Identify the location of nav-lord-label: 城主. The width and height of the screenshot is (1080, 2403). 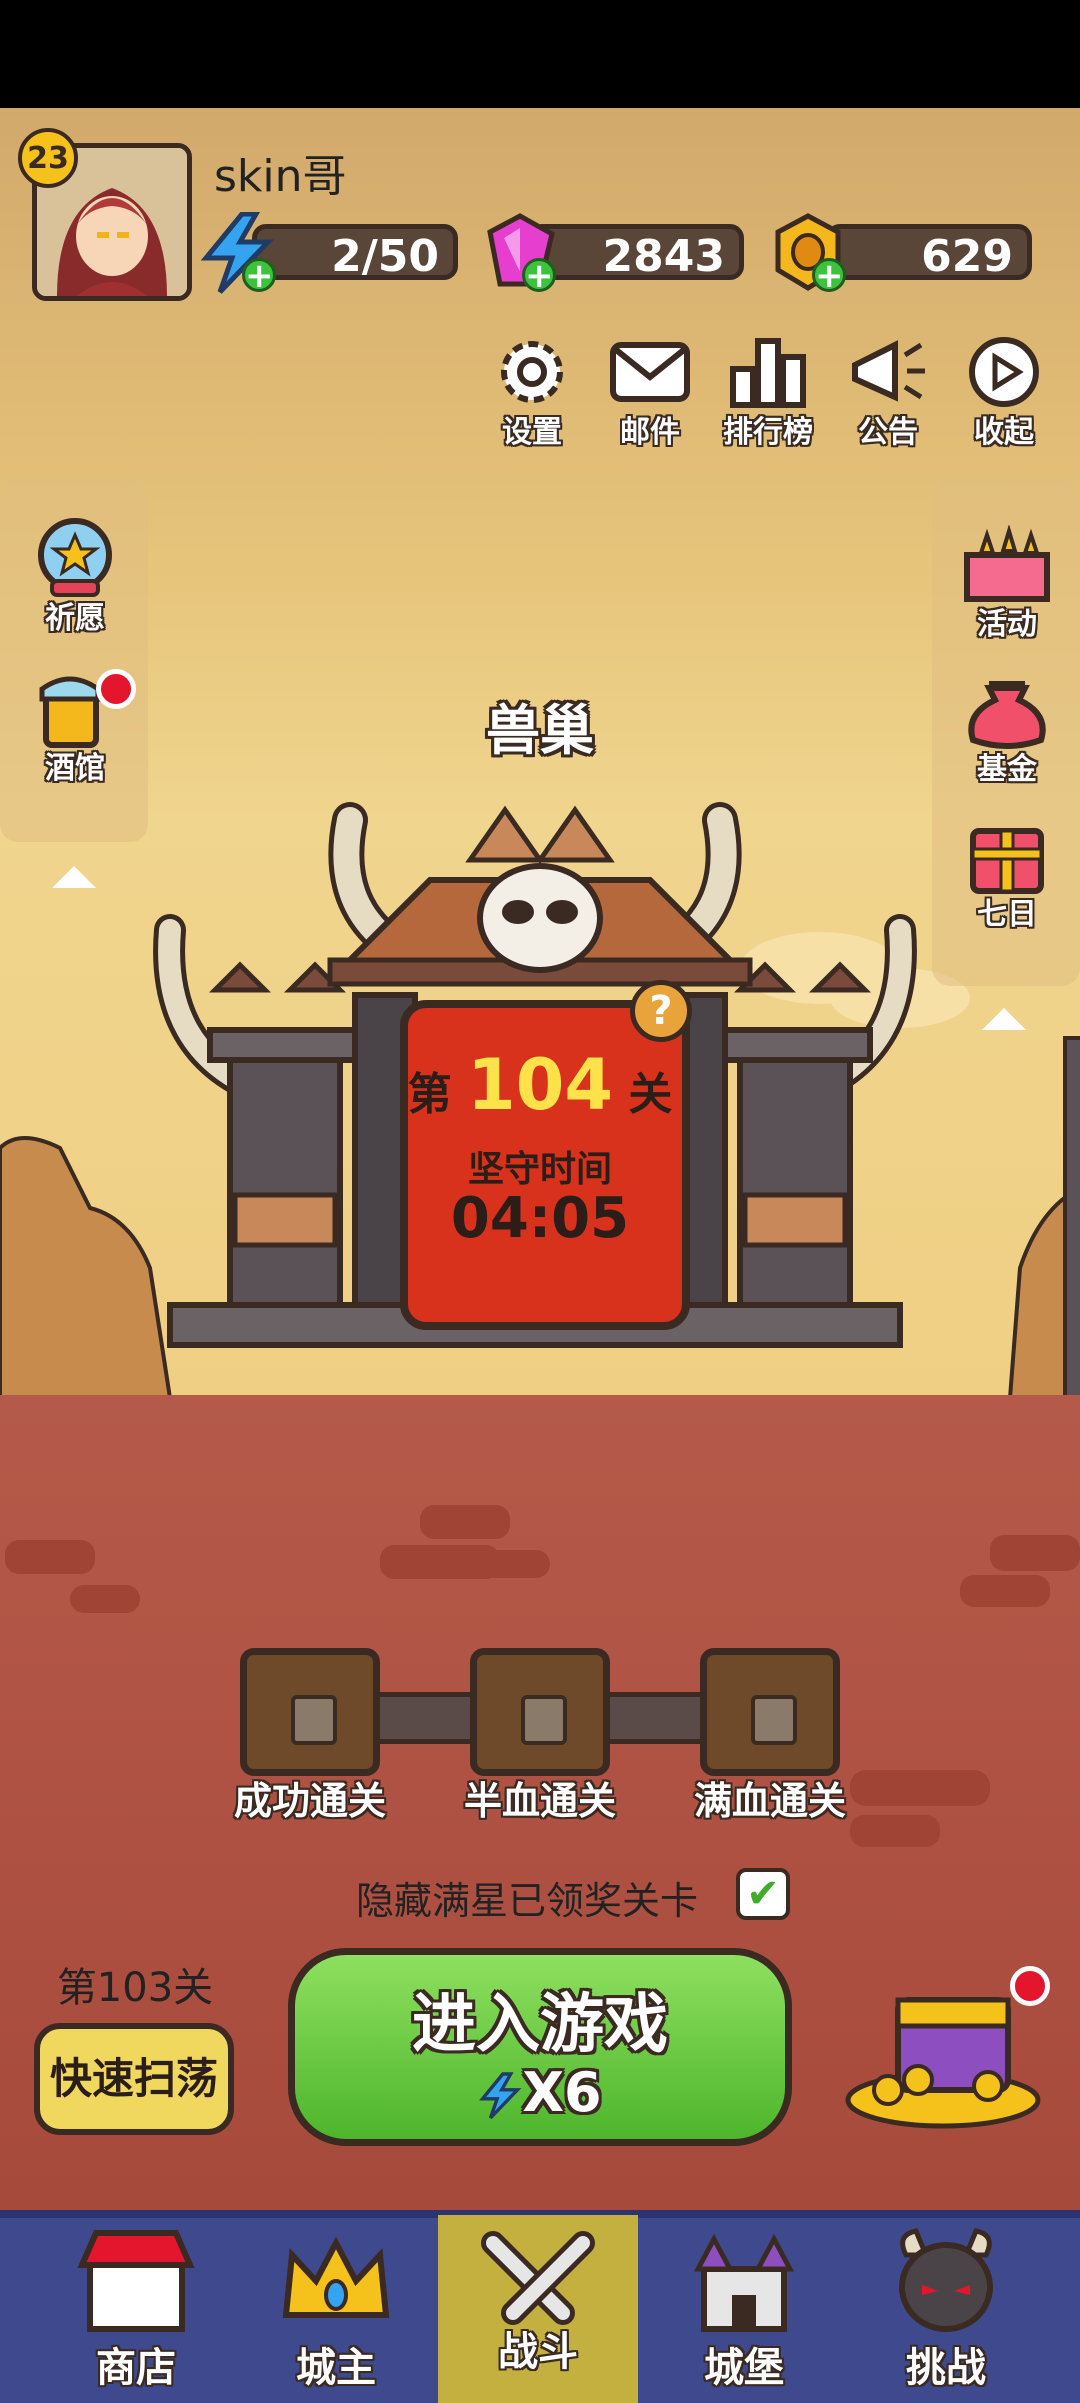
(336, 2368).